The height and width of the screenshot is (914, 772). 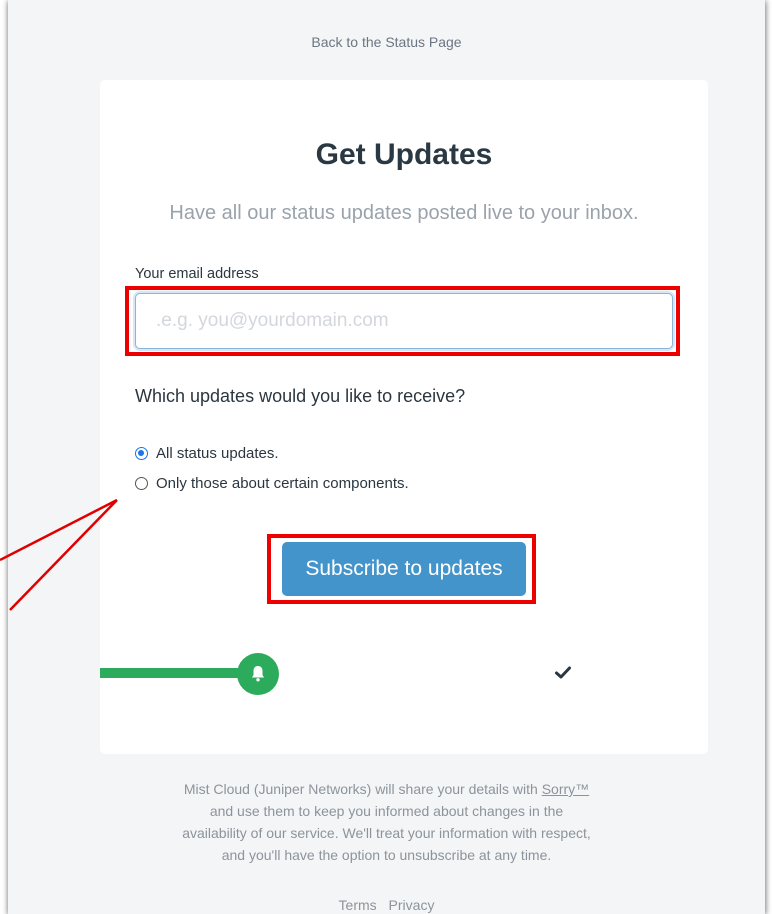 I want to click on annotation-arrow-lines, so click(x=59, y=554).